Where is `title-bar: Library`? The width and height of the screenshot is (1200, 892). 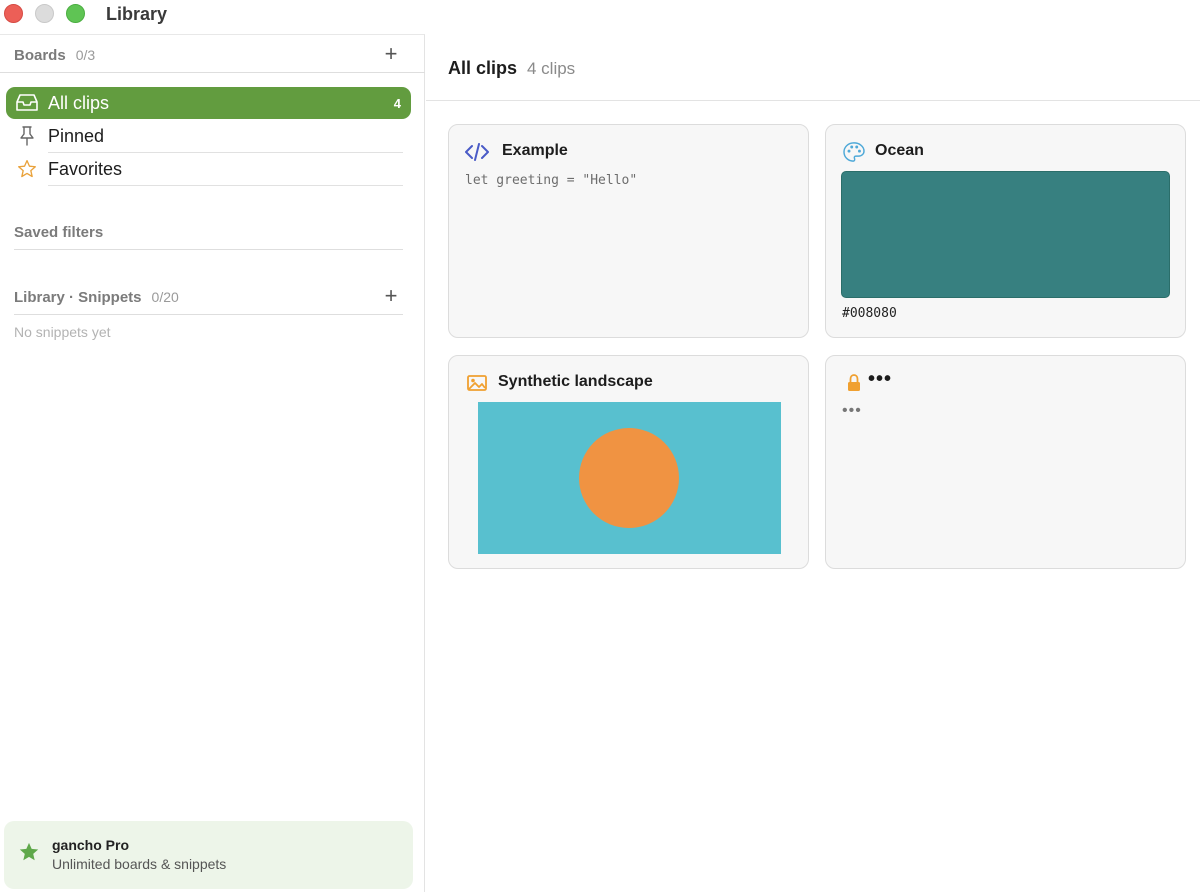 title-bar: Library is located at coordinates (600, 15).